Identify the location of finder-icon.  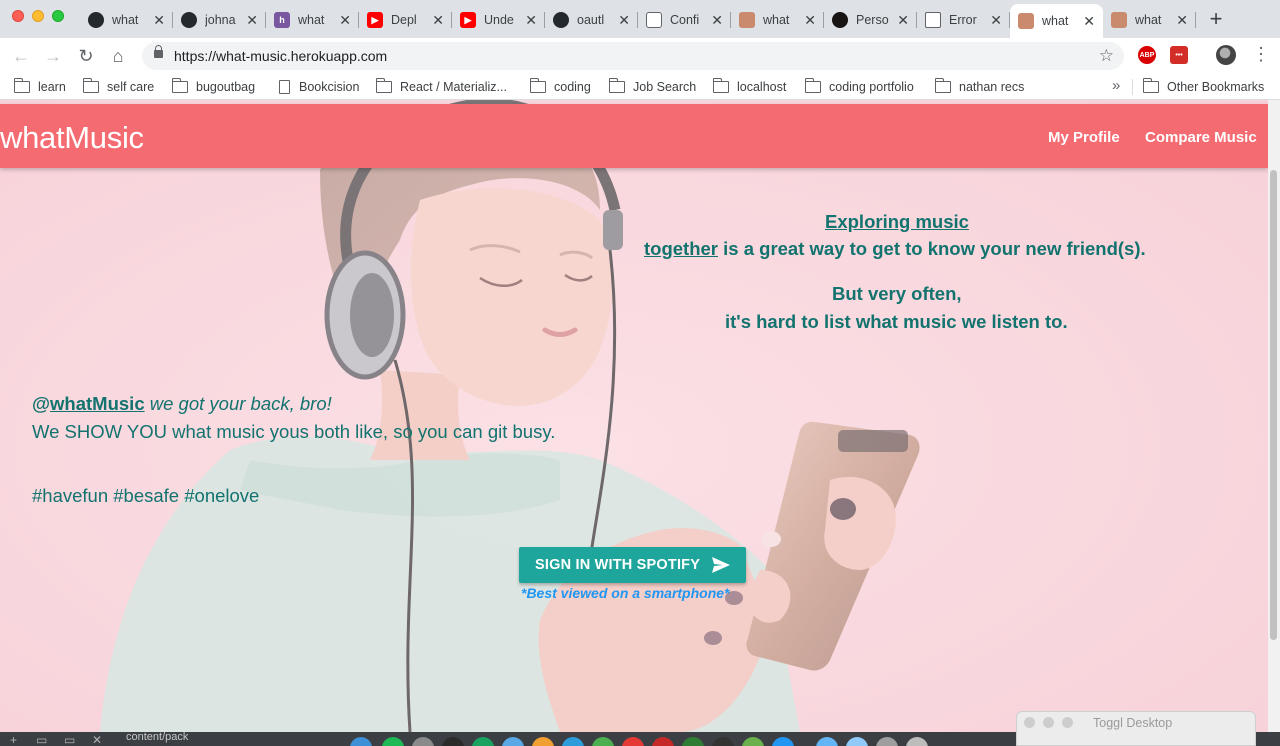
(361, 741).